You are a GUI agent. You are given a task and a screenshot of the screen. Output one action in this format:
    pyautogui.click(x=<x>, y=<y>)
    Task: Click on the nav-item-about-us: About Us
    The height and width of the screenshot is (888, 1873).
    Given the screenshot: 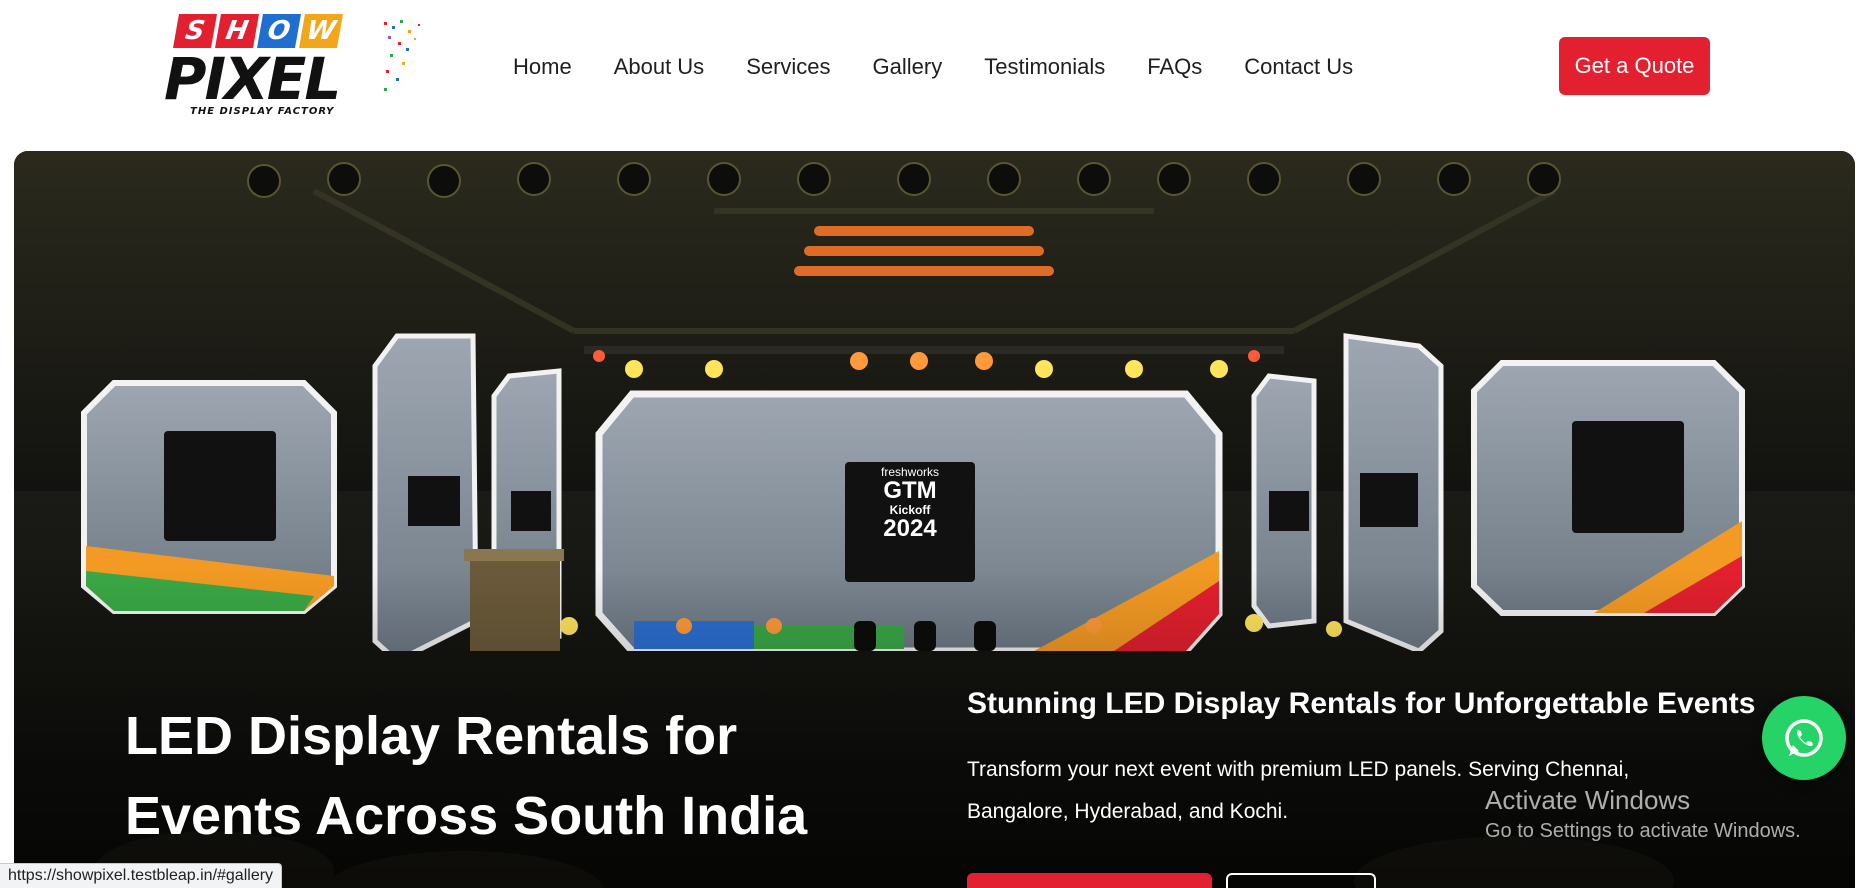 What is the action you would take?
    pyautogui.click(x=659, y=67)
    